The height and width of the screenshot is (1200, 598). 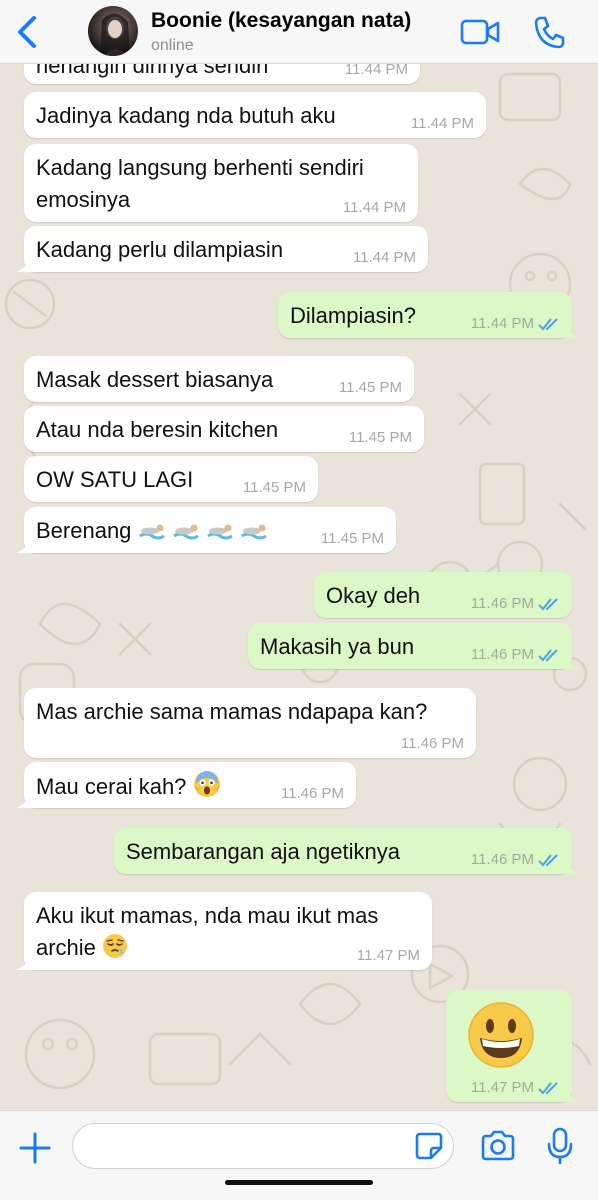 I want to click on contact-status: online, so click(x=172, y=45).